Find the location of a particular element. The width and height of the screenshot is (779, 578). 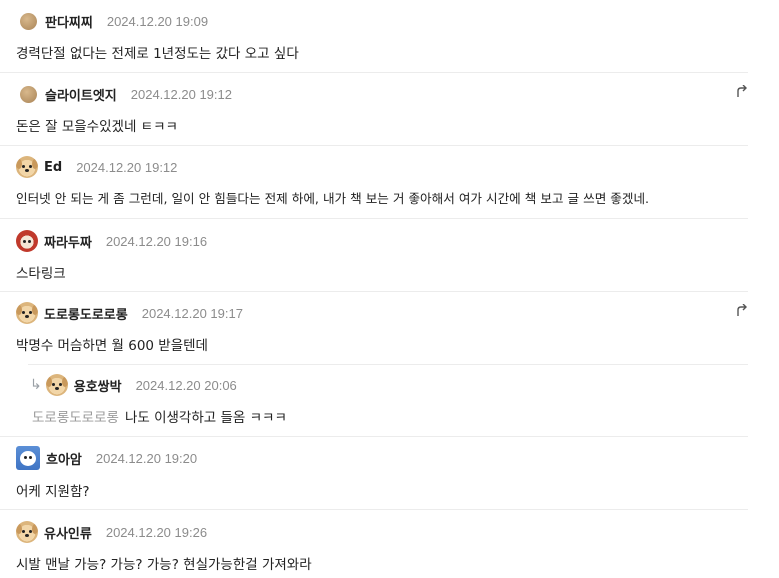

comment-date: 2024.12.20 19:17 is located at coordinates (192, 313).